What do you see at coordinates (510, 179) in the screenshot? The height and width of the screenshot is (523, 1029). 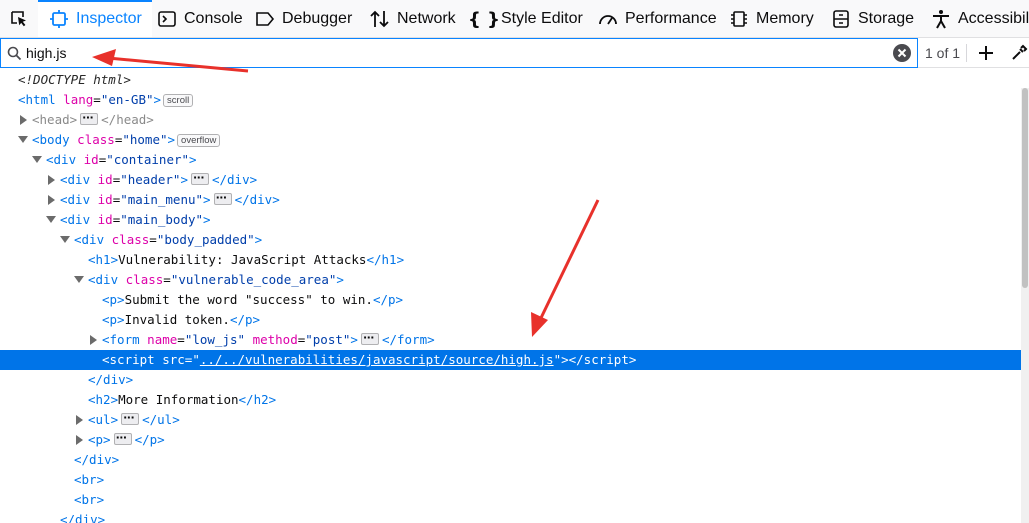 I see `tree-row-div-header: <div id="header"></div>` at bounding box center [510, 179].